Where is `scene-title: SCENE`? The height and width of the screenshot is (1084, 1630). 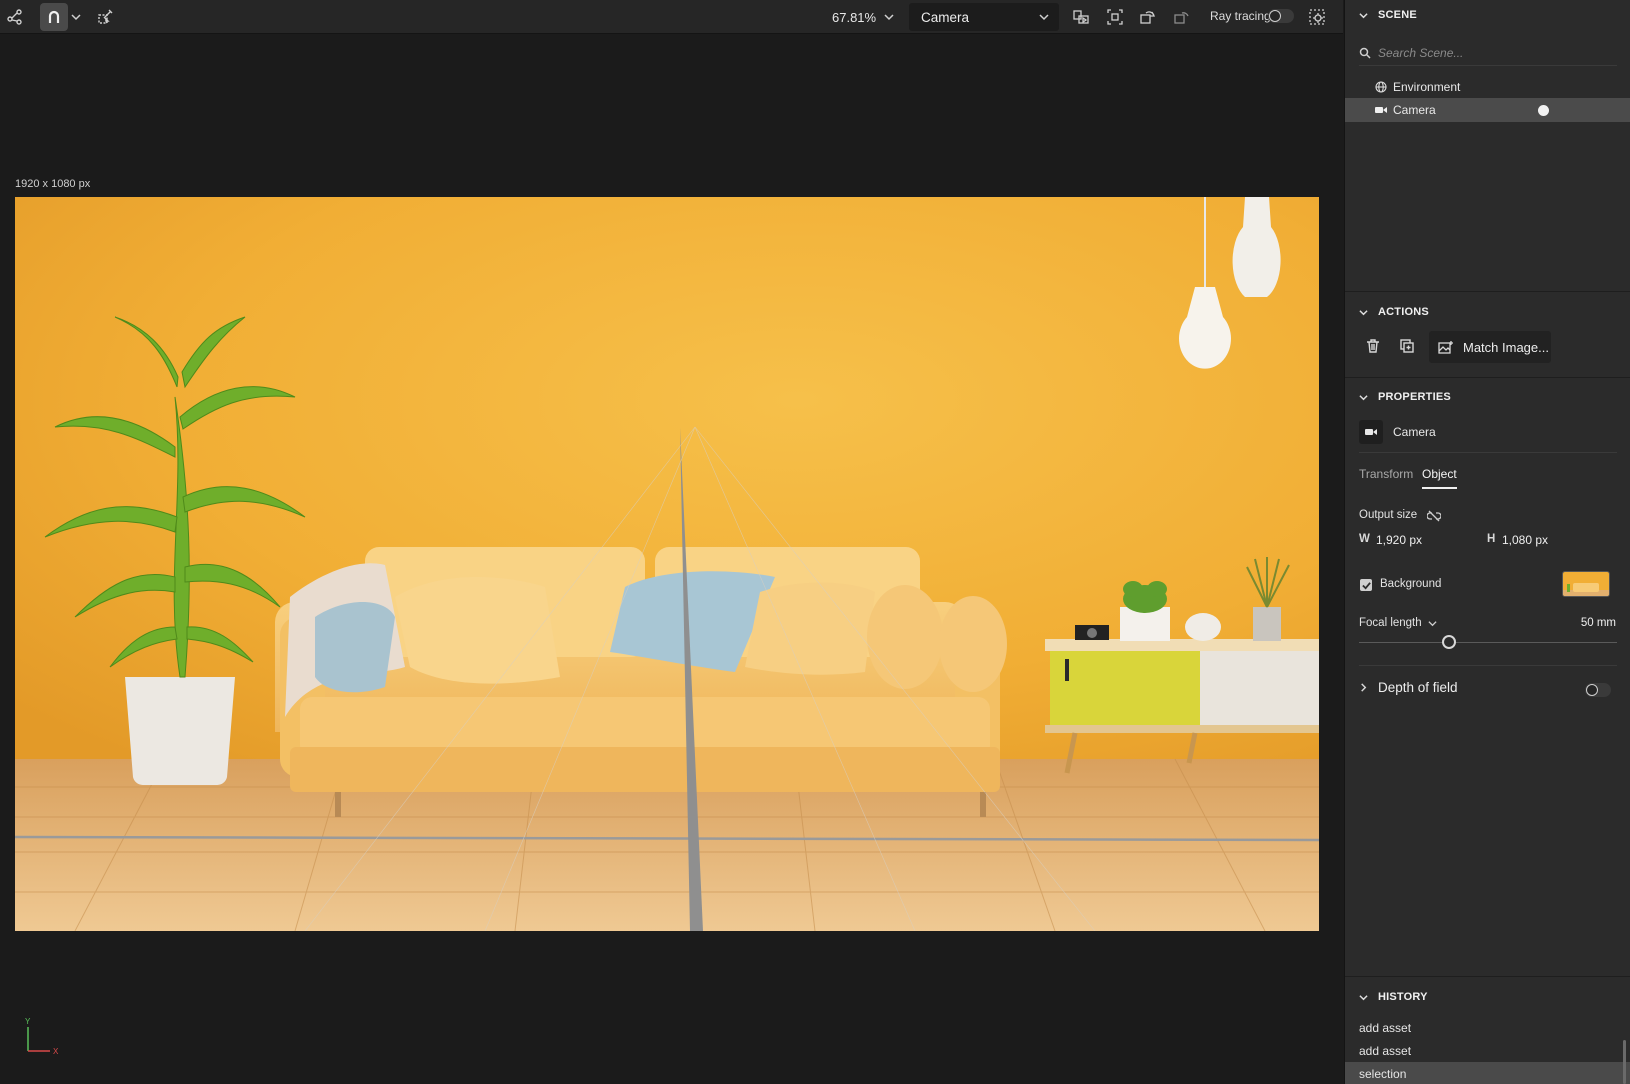
scene-title: SCENE is located at coordinates (1397, 15).